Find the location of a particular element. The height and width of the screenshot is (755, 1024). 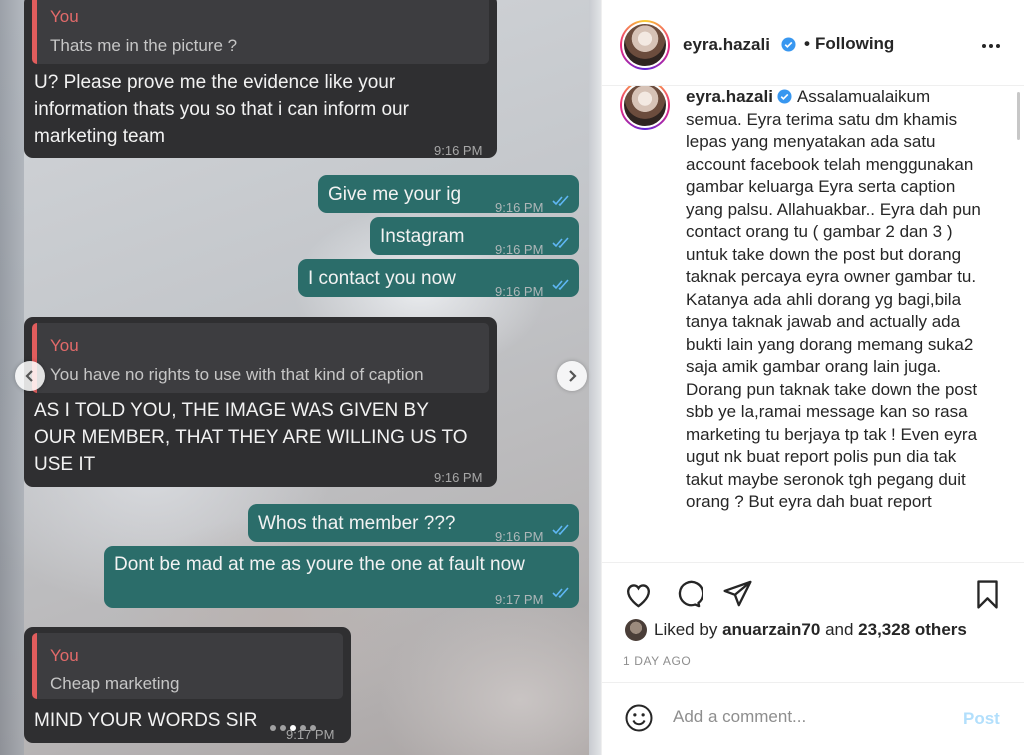

carousel-prev-button is located at coordinates (30, 376).